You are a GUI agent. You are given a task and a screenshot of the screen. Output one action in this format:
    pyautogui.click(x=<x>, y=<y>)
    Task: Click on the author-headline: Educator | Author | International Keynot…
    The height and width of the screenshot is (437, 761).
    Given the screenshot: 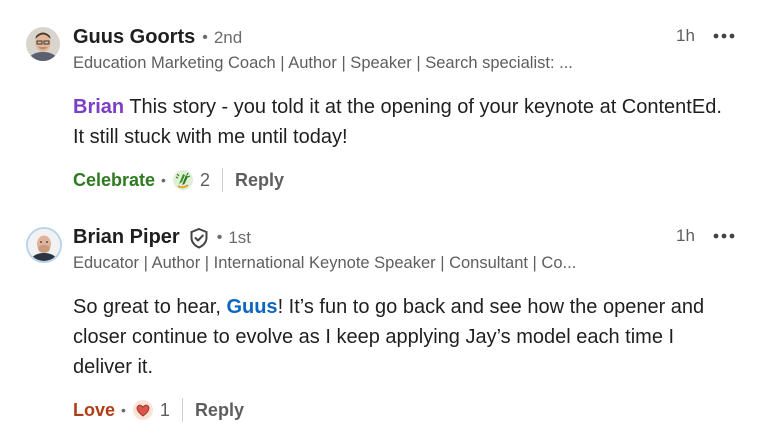 What is the action you would take?
    pyautogui.click(x=325, y=263)
    